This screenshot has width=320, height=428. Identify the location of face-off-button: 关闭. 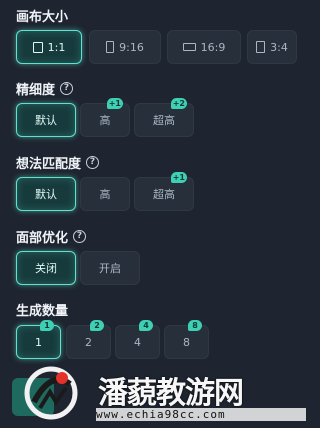
(46, 268).